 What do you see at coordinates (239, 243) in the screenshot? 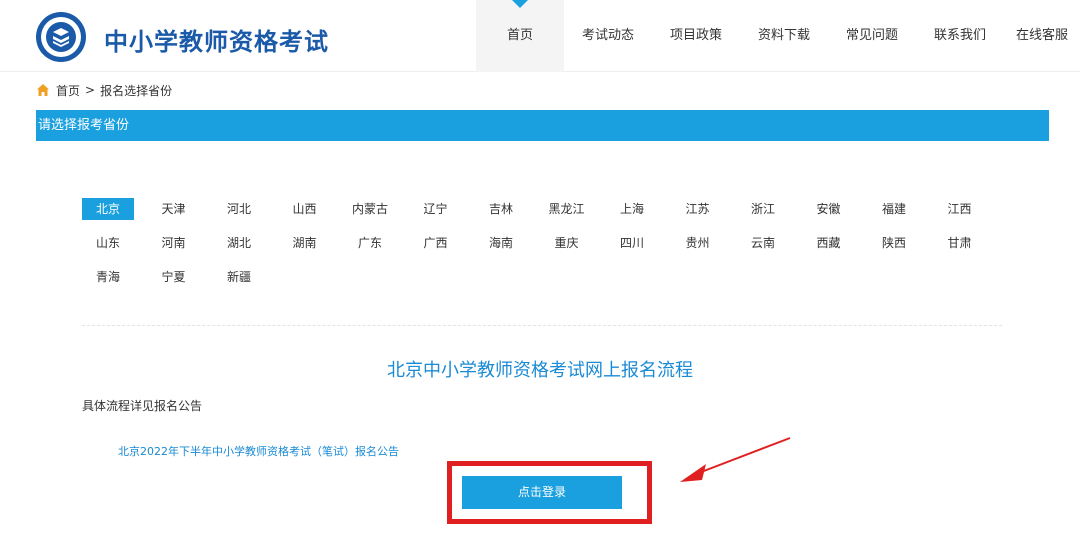
I see `province-hubei: 湖北` at bounding box center [239, 243].